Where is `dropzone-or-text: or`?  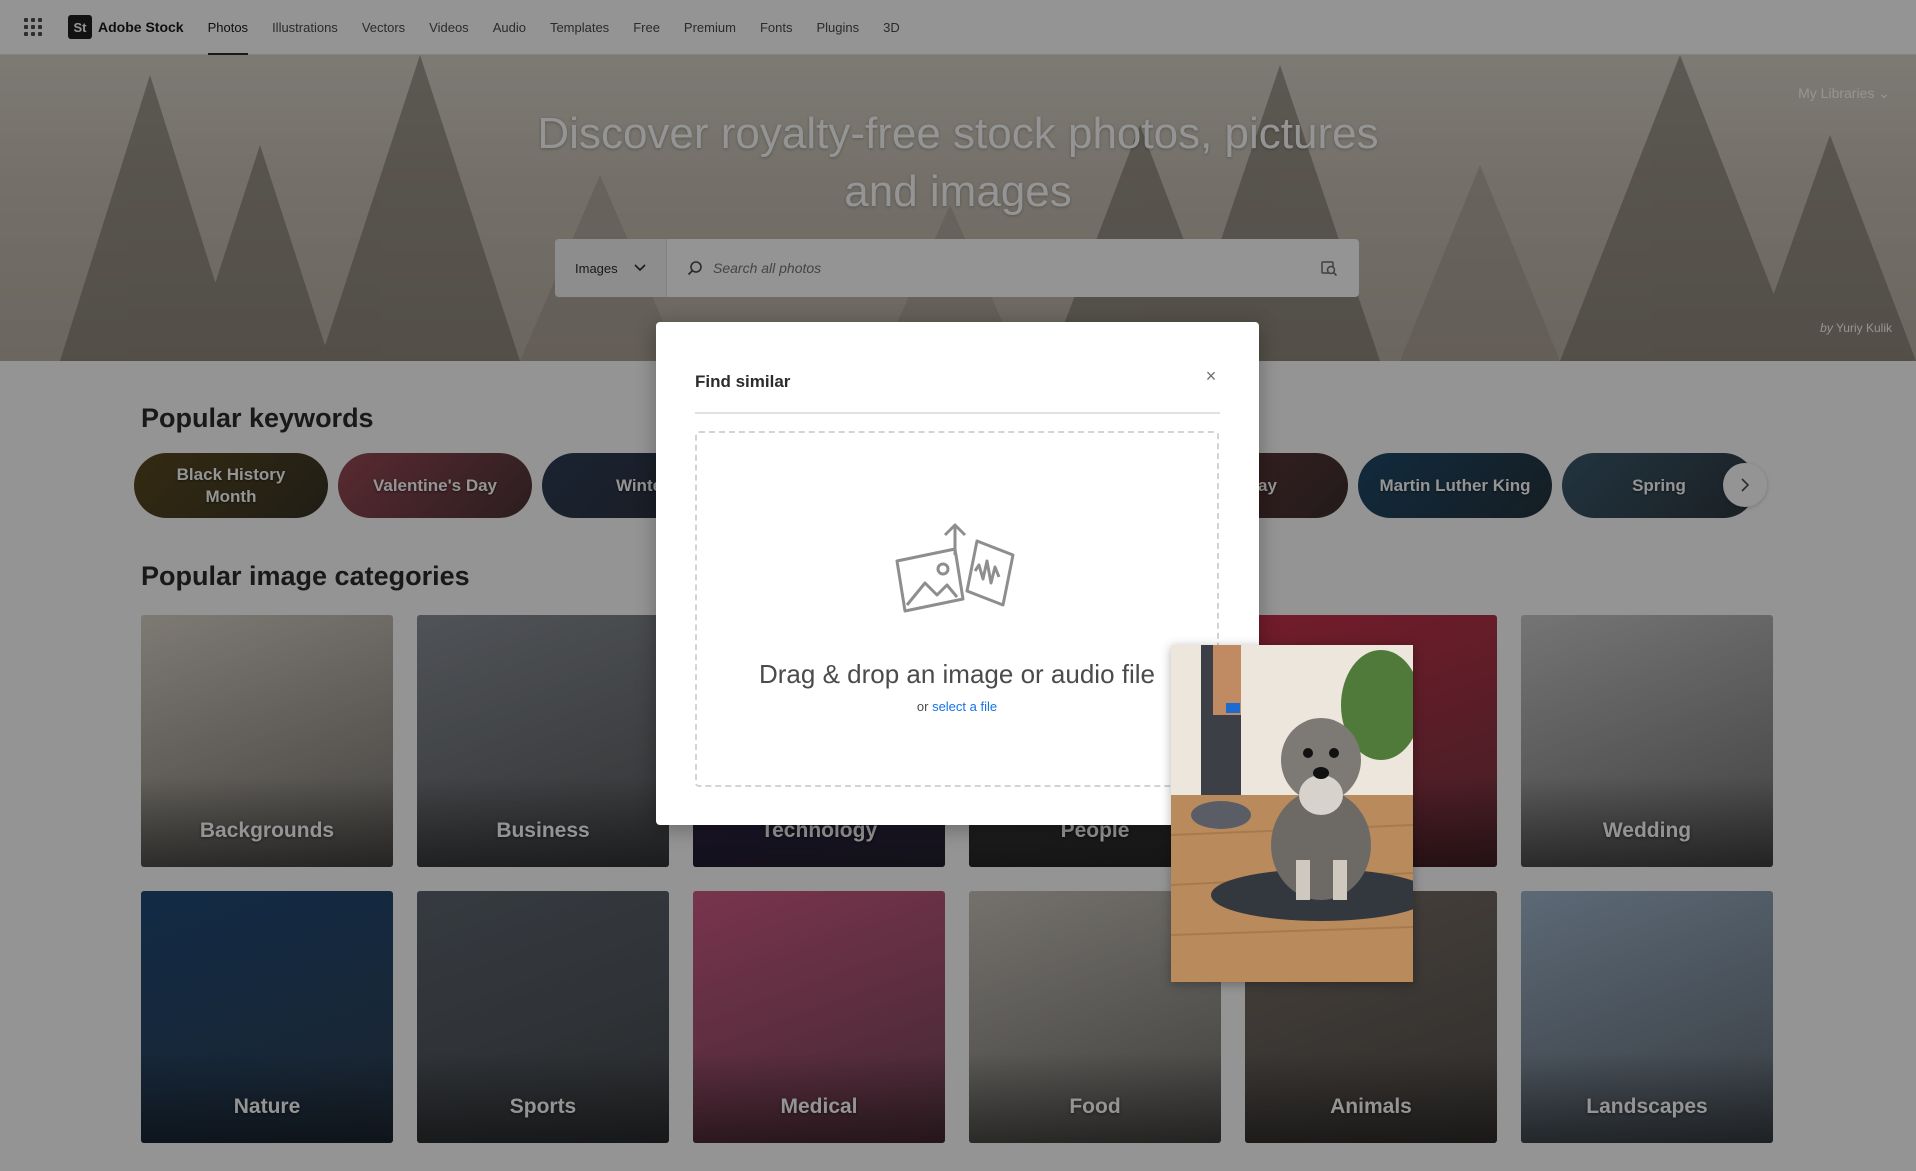
dropzone-or-text: or is located at coordinates (922, 706).